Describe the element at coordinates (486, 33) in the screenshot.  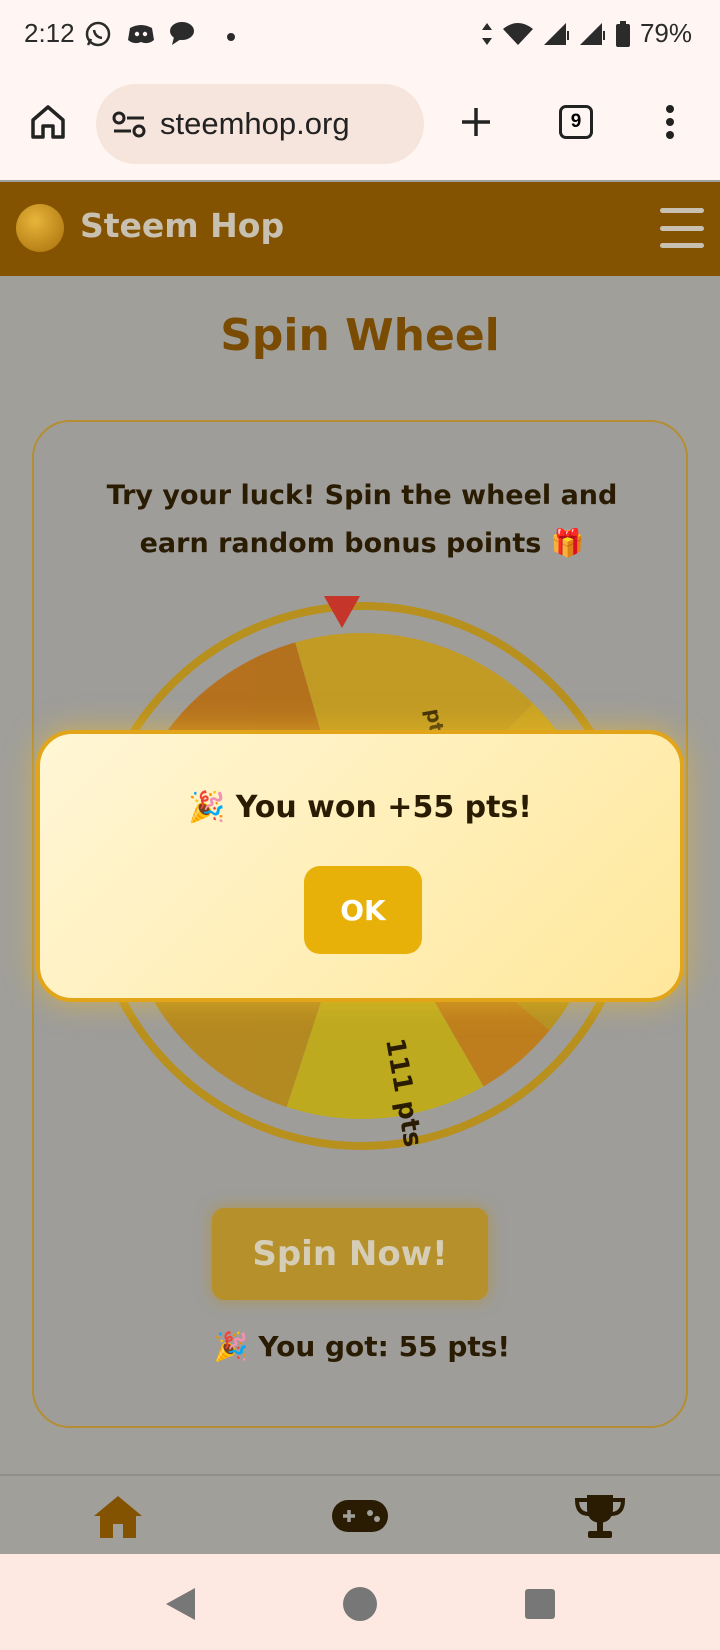
I see `data-arrows-icon` at that location.